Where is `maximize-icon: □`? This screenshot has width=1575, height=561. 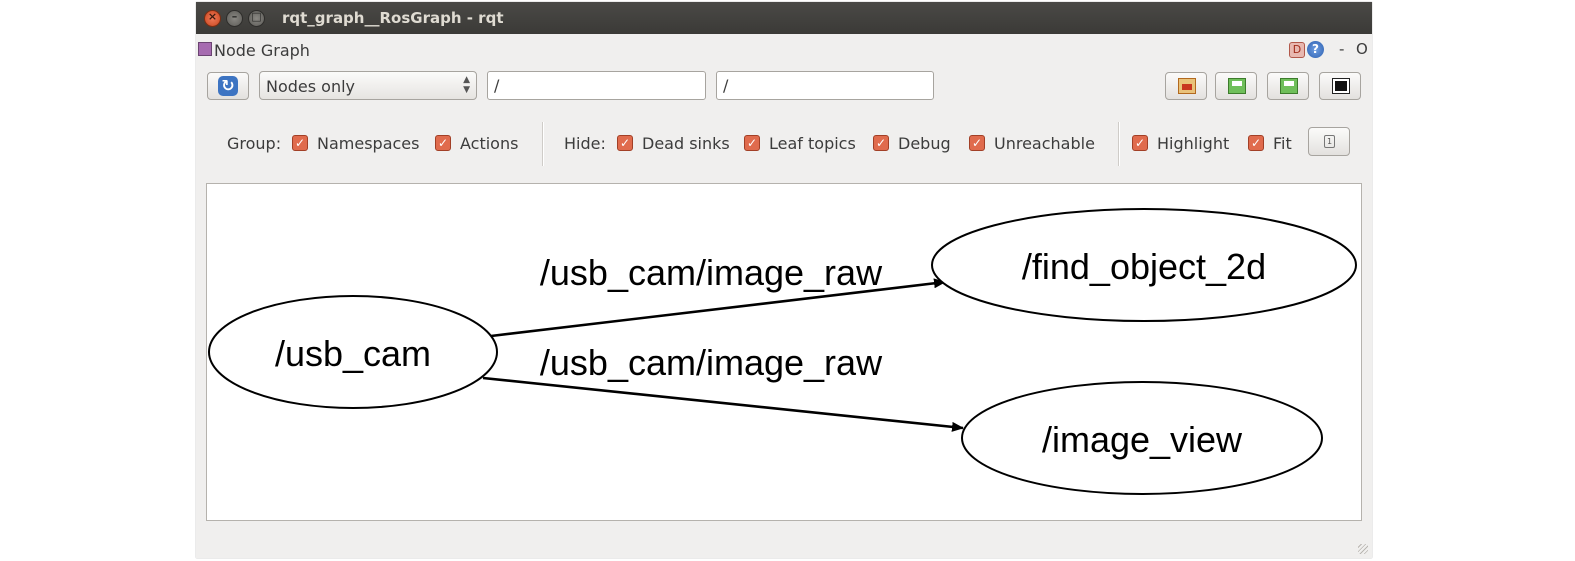 maximize-icon: □ is located at coordinates (256, 16).